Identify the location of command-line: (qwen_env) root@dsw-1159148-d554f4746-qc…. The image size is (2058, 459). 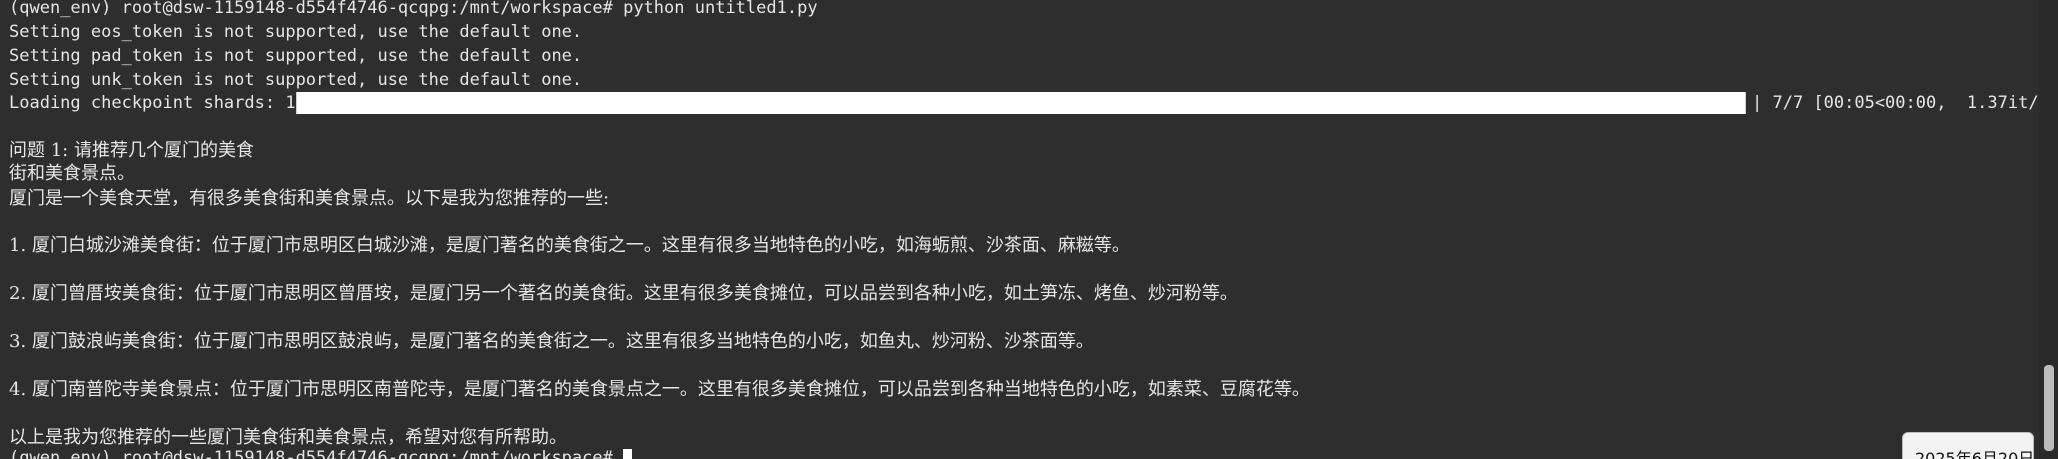
(413, 9).